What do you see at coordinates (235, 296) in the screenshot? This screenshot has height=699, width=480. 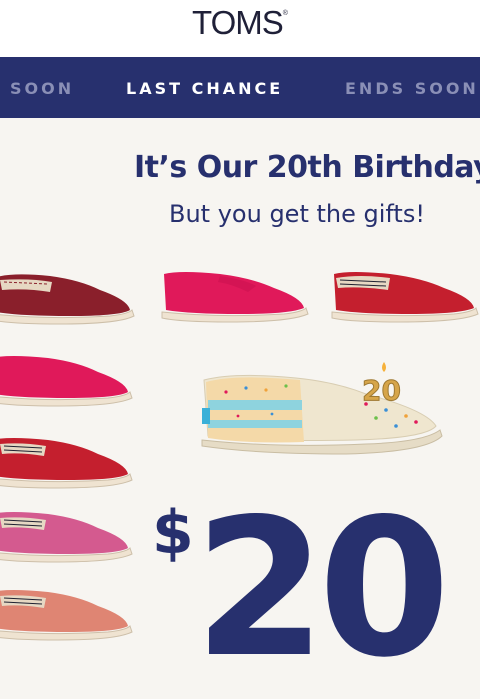 I see `shoe-magenta-top` at bounding box center [235, 296].